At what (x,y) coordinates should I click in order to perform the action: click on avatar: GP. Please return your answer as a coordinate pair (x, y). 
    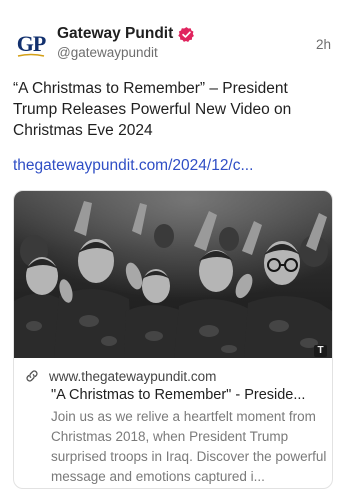
    Looking at the image, I should click on (31, 44).